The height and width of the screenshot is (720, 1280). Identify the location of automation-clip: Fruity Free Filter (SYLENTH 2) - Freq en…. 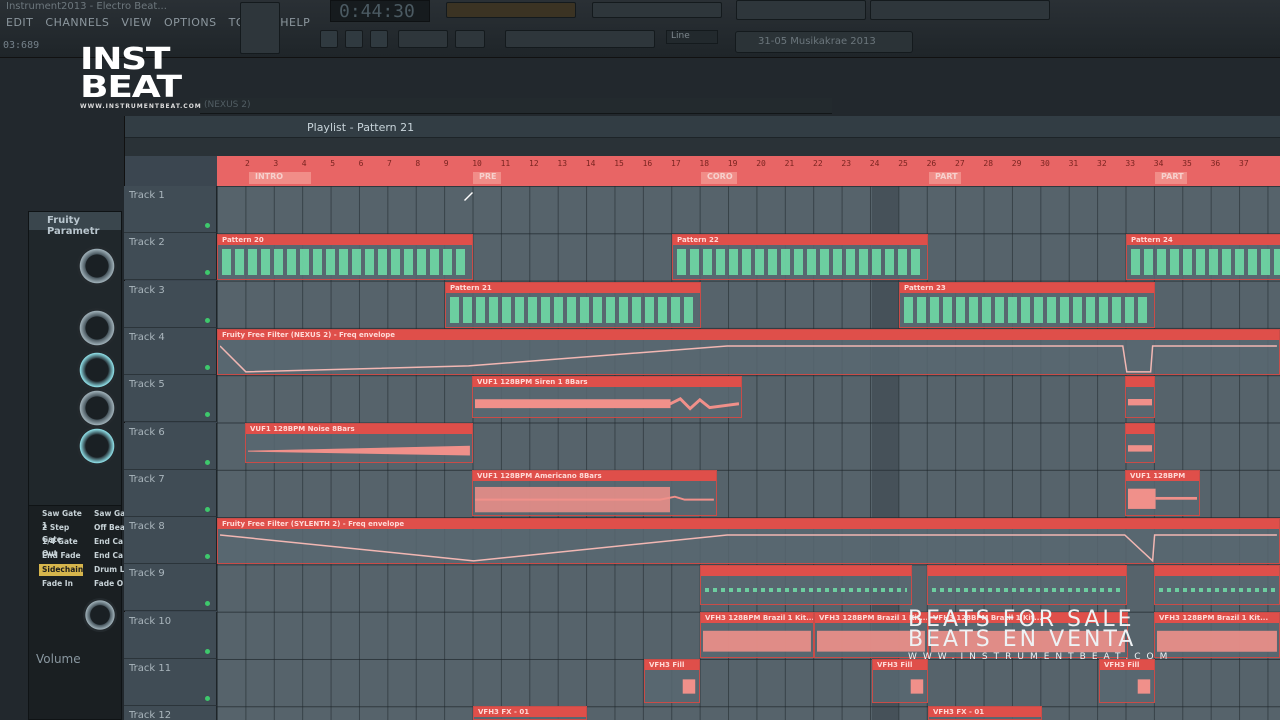
(748, 541).